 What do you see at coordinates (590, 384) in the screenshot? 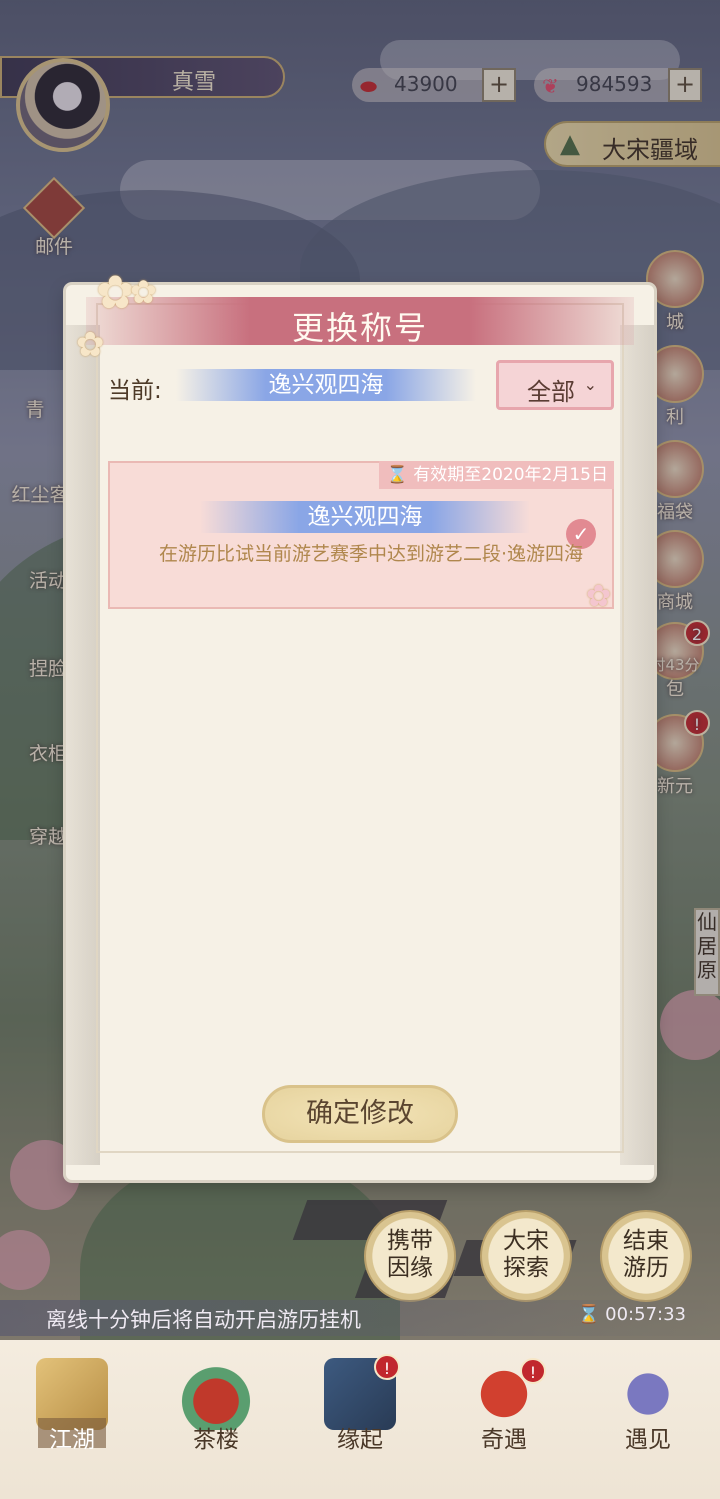
I see `chevron-down-icon: ⌄` at bounding box center [590, 384].